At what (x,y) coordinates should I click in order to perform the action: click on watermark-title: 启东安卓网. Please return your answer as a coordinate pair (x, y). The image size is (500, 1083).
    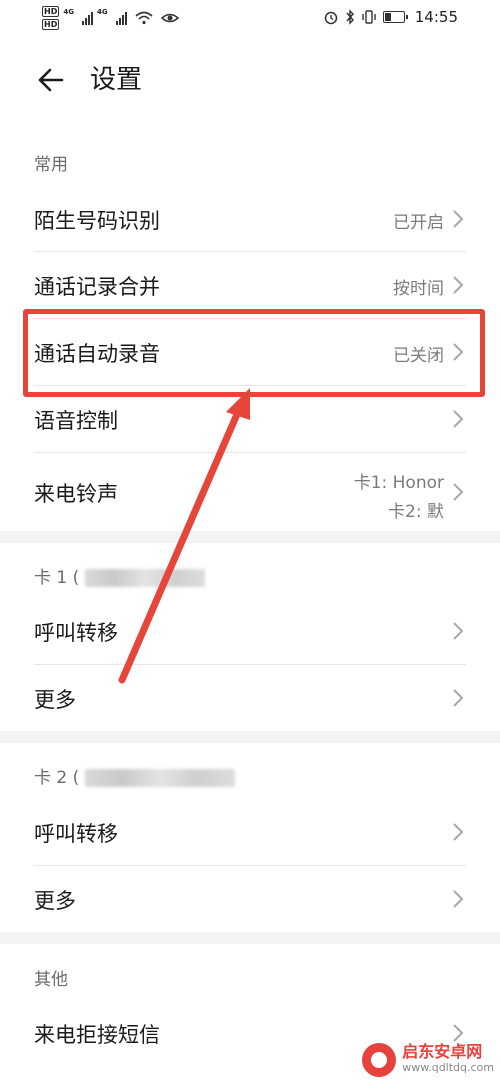
    Looking at the image, I should click on (442, 1051).